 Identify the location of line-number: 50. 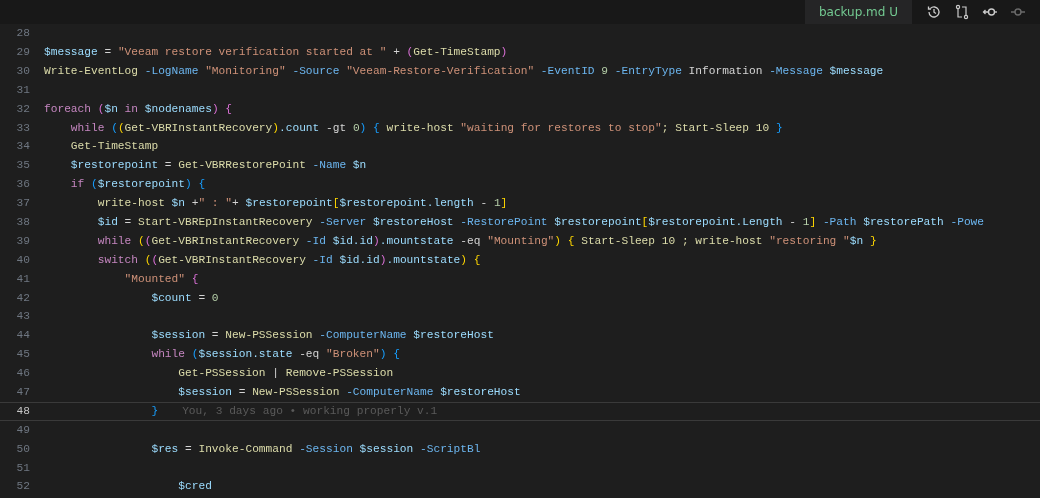
(23, 449).